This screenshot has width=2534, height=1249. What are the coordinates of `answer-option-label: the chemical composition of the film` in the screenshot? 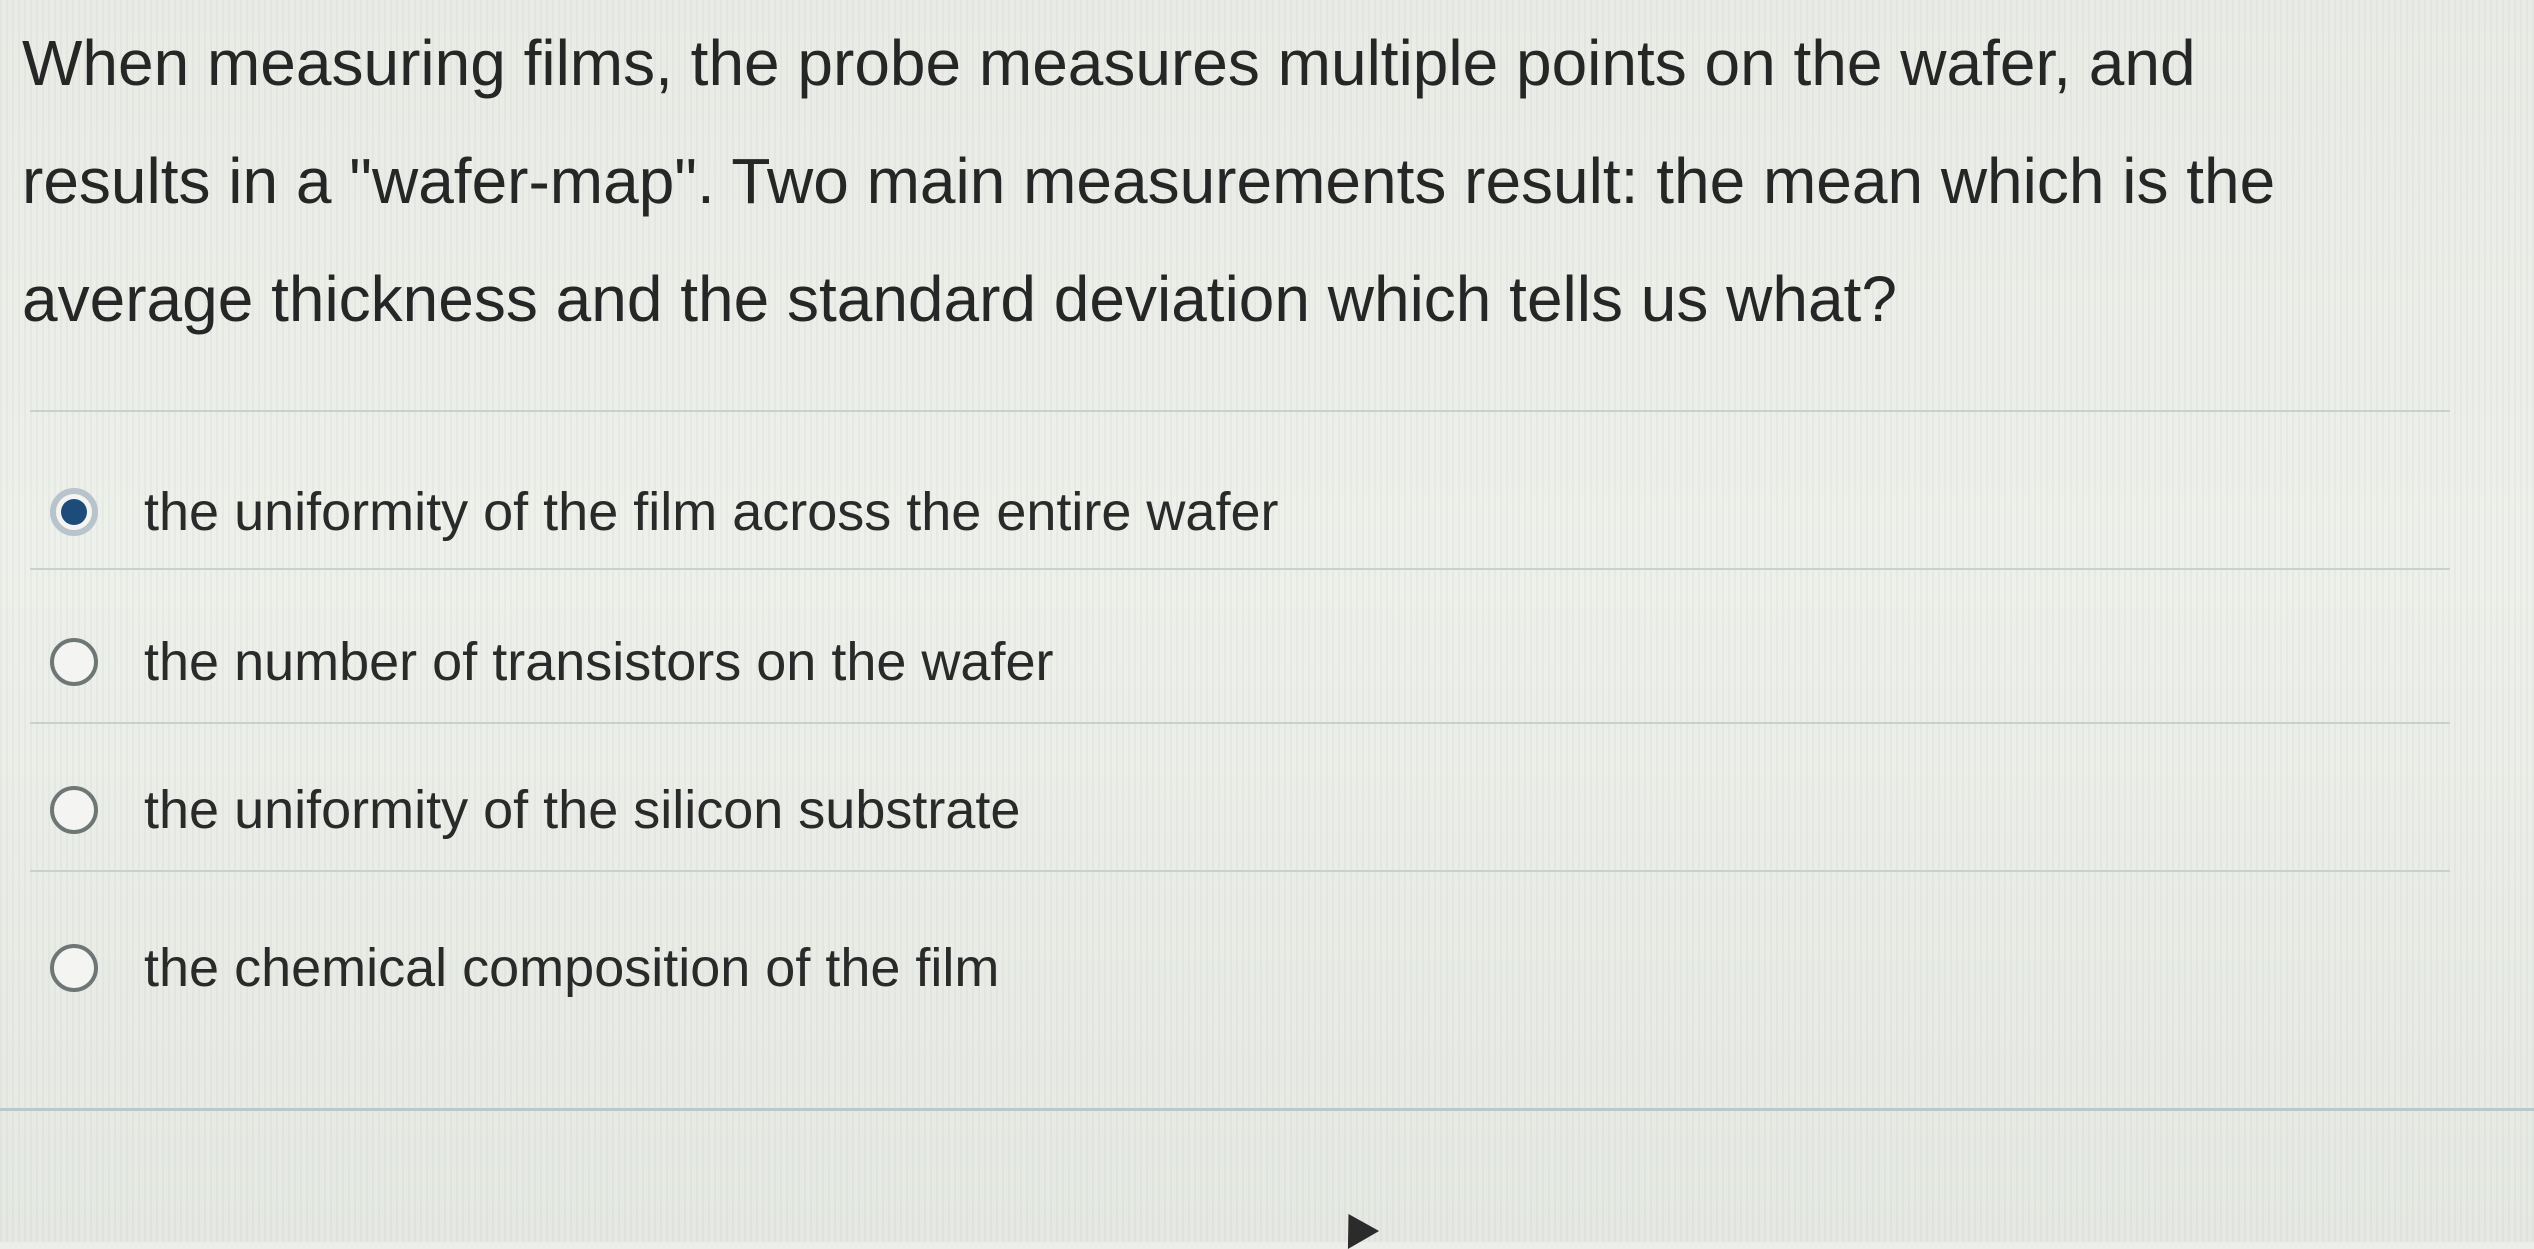 It's located at (572, 968).